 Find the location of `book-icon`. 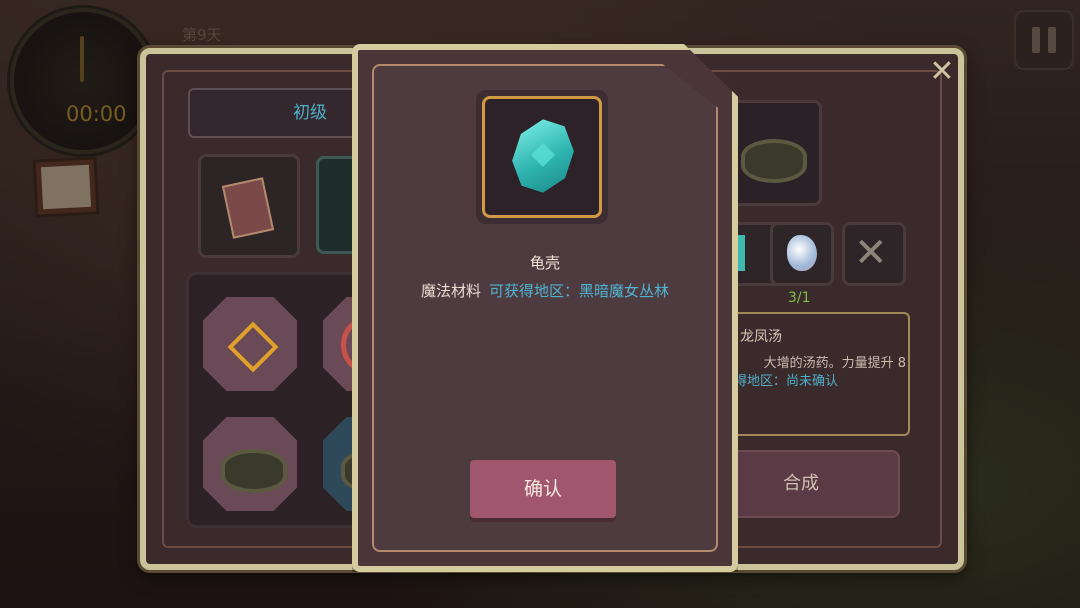

book-icon is located at coordinates (248, 208).